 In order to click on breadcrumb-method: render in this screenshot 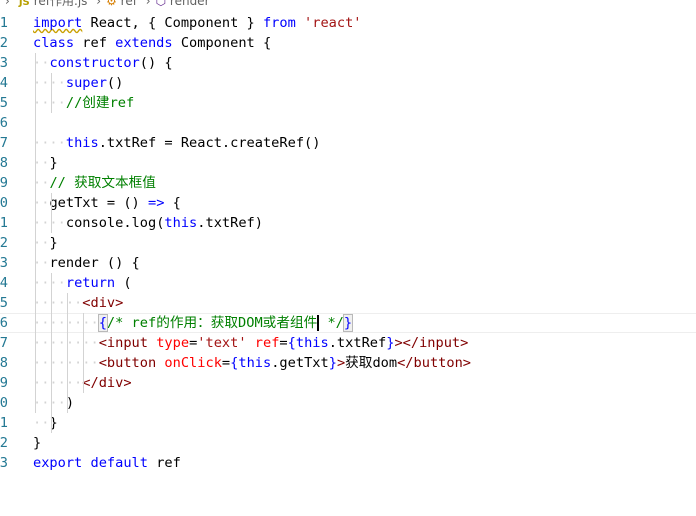, I will do `click(190, 4)`.